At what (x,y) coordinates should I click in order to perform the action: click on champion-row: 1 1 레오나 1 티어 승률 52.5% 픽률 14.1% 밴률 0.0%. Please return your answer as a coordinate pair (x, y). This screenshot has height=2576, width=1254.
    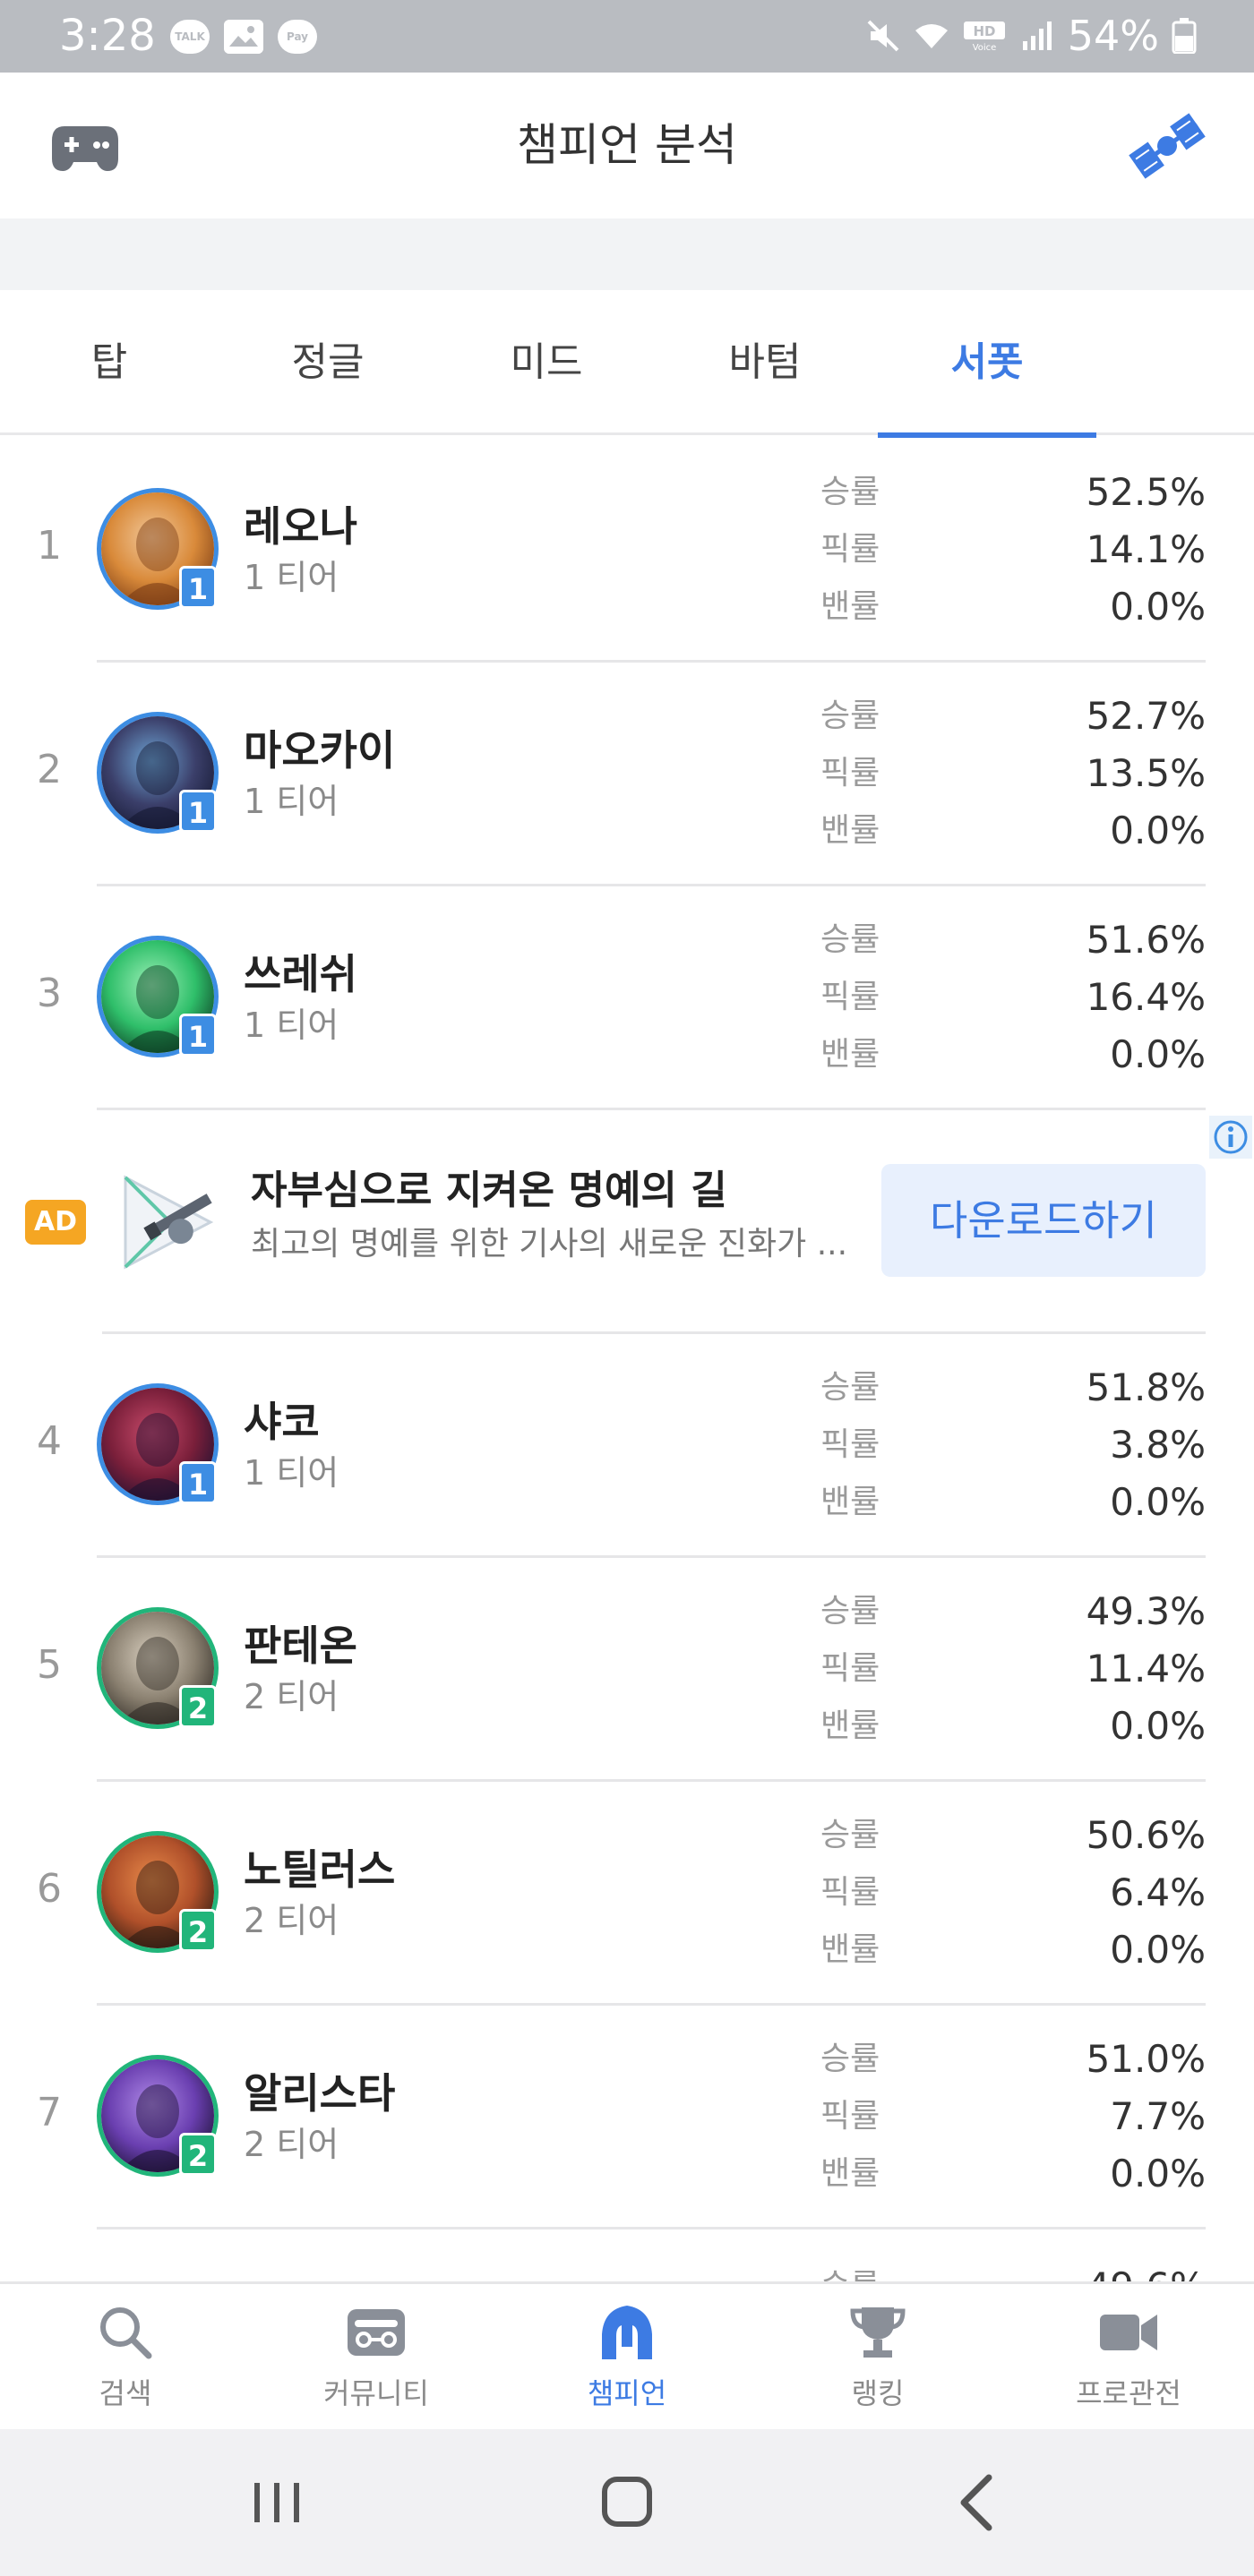
    Looking at the image, I should click on (627, 551).